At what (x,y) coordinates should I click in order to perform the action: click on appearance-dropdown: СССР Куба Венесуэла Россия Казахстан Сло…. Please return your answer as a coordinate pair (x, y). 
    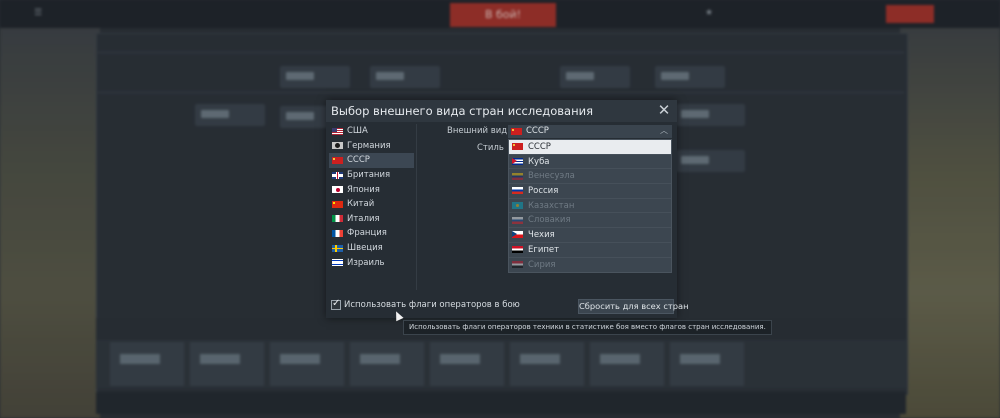
    Looking at the image, I should click on (590, 206).